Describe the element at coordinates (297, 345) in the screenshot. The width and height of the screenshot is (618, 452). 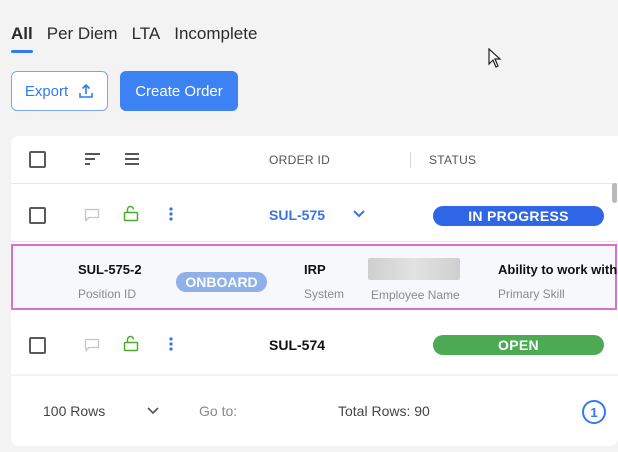
I see `order-id-link: SUL-574` at that location.